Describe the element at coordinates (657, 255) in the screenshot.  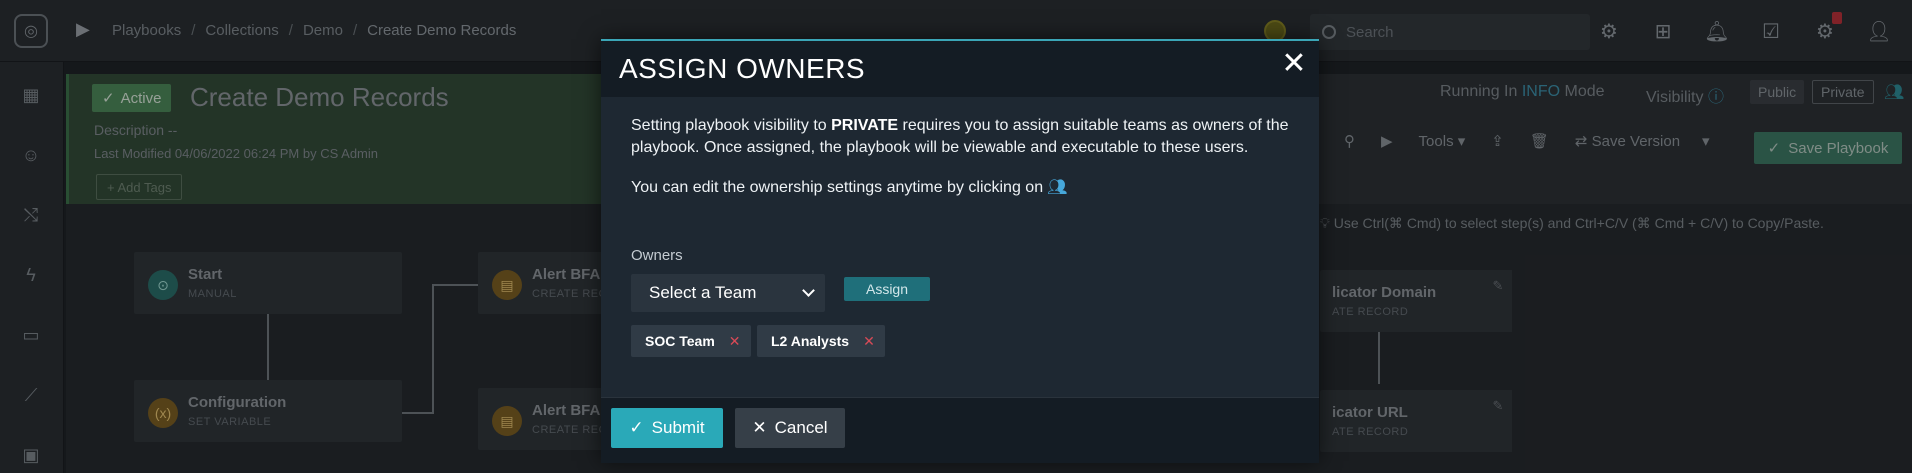
I see `owners-label: Owners` at that location.